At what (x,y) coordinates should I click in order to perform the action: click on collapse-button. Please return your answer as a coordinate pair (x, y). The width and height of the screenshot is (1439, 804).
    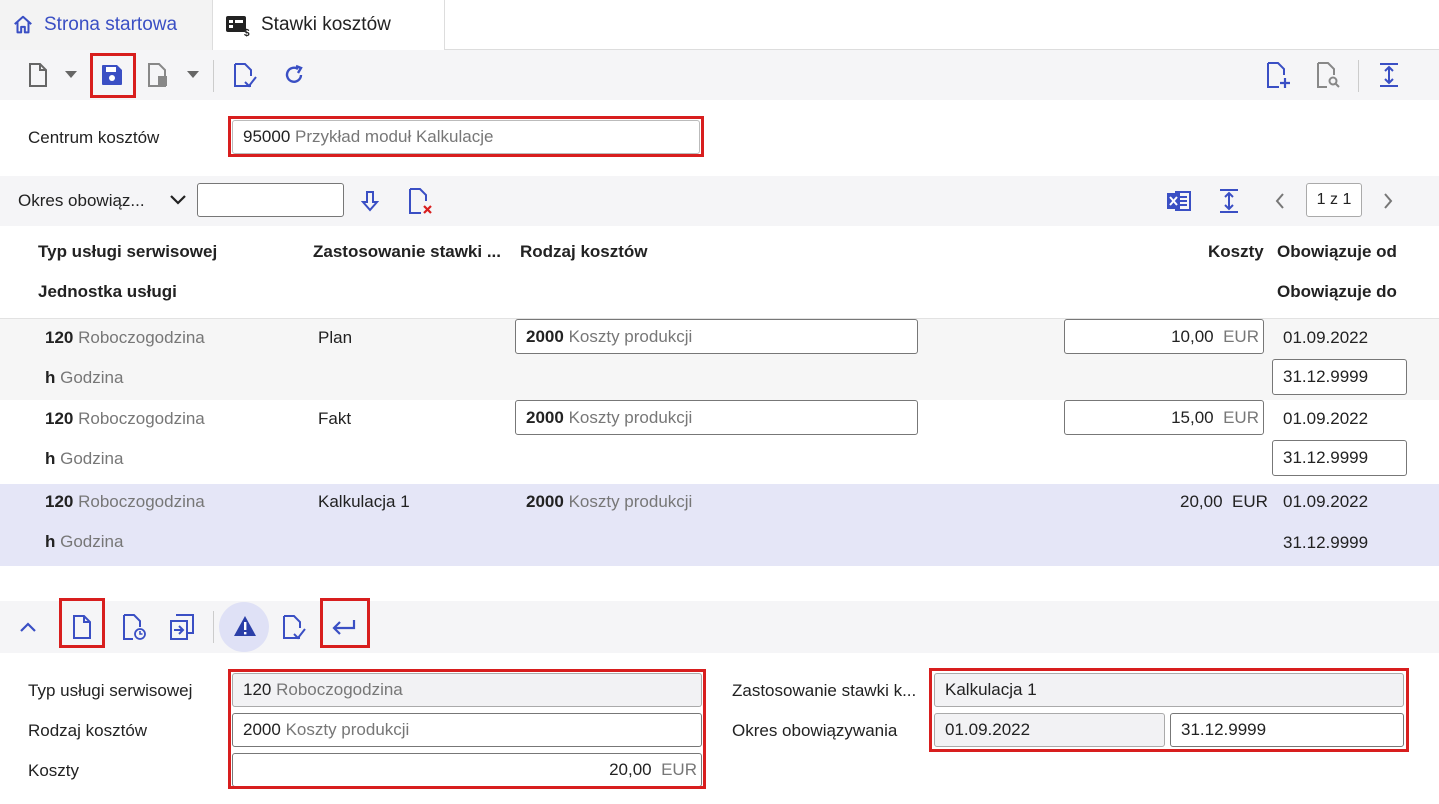
    Looking at the image, I should click on (28, 627).